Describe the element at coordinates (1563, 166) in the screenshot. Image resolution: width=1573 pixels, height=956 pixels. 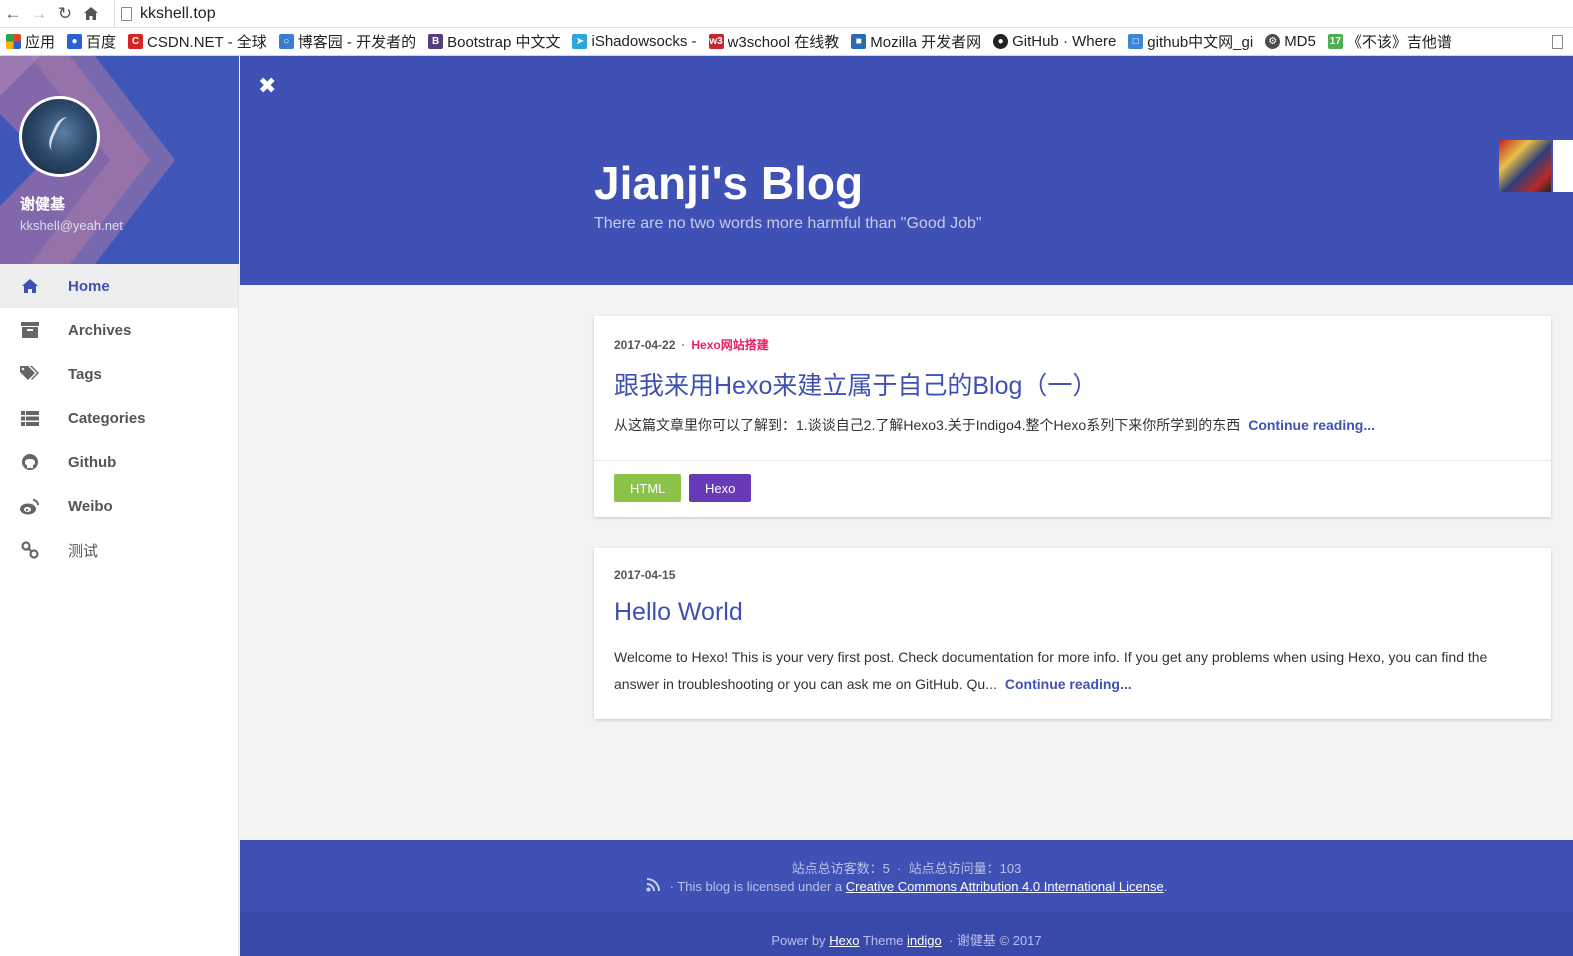
I see `header-edge` at that location.